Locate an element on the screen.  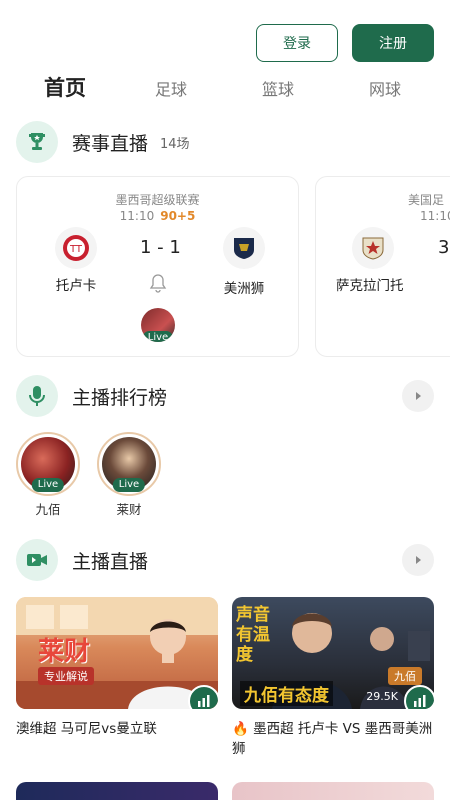
anchor-badge: 九佰 is located at coordinates (405, 676).